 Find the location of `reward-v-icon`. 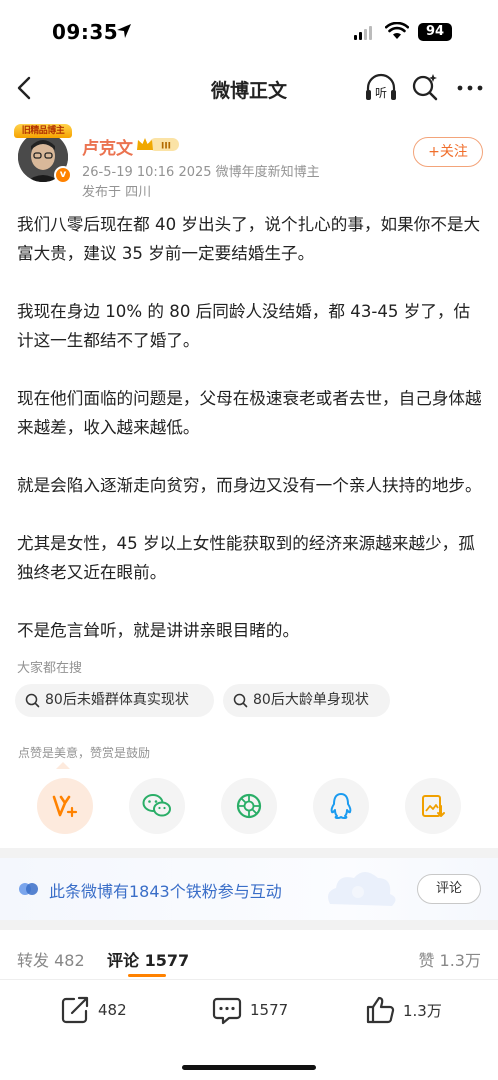

reward-v-icon is located at coordinates (65, 806).